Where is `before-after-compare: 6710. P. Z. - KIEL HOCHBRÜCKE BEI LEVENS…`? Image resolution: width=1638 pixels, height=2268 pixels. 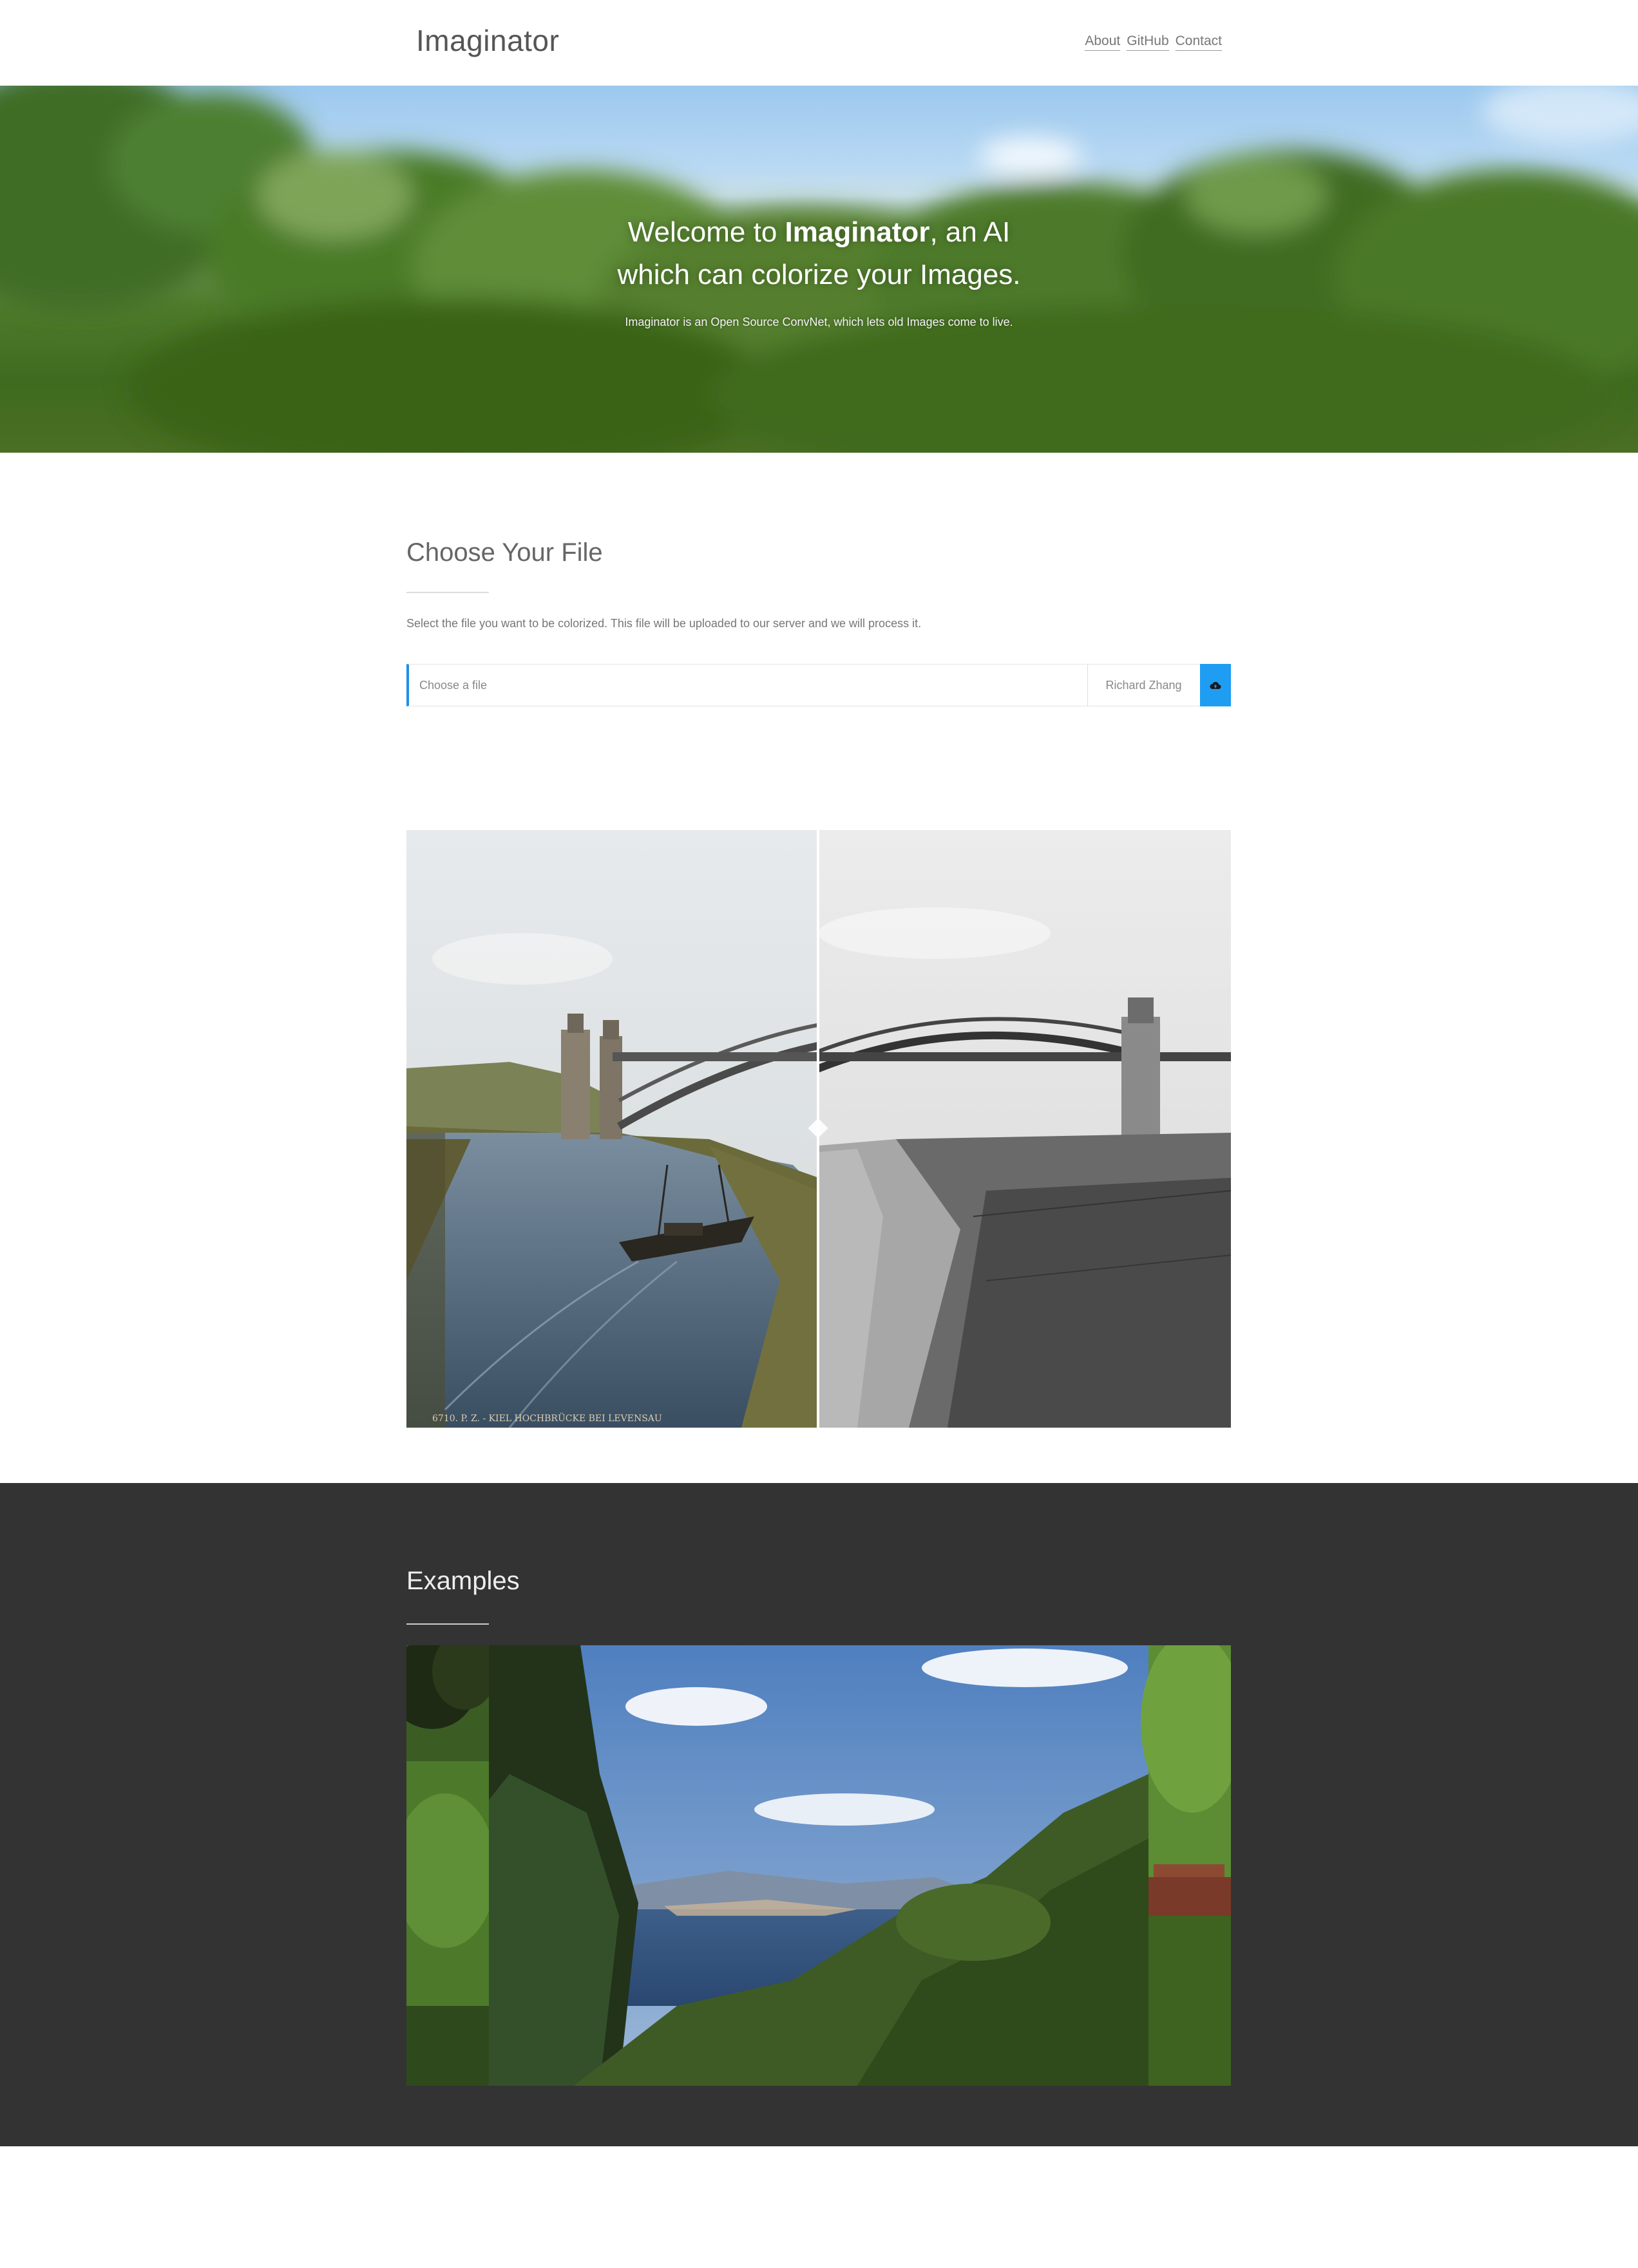 before-after-compare: 6710. P. Z. - KIEL HOCHBRÜCKE BEI LEVENS… is located at coordinates (818, 1129).